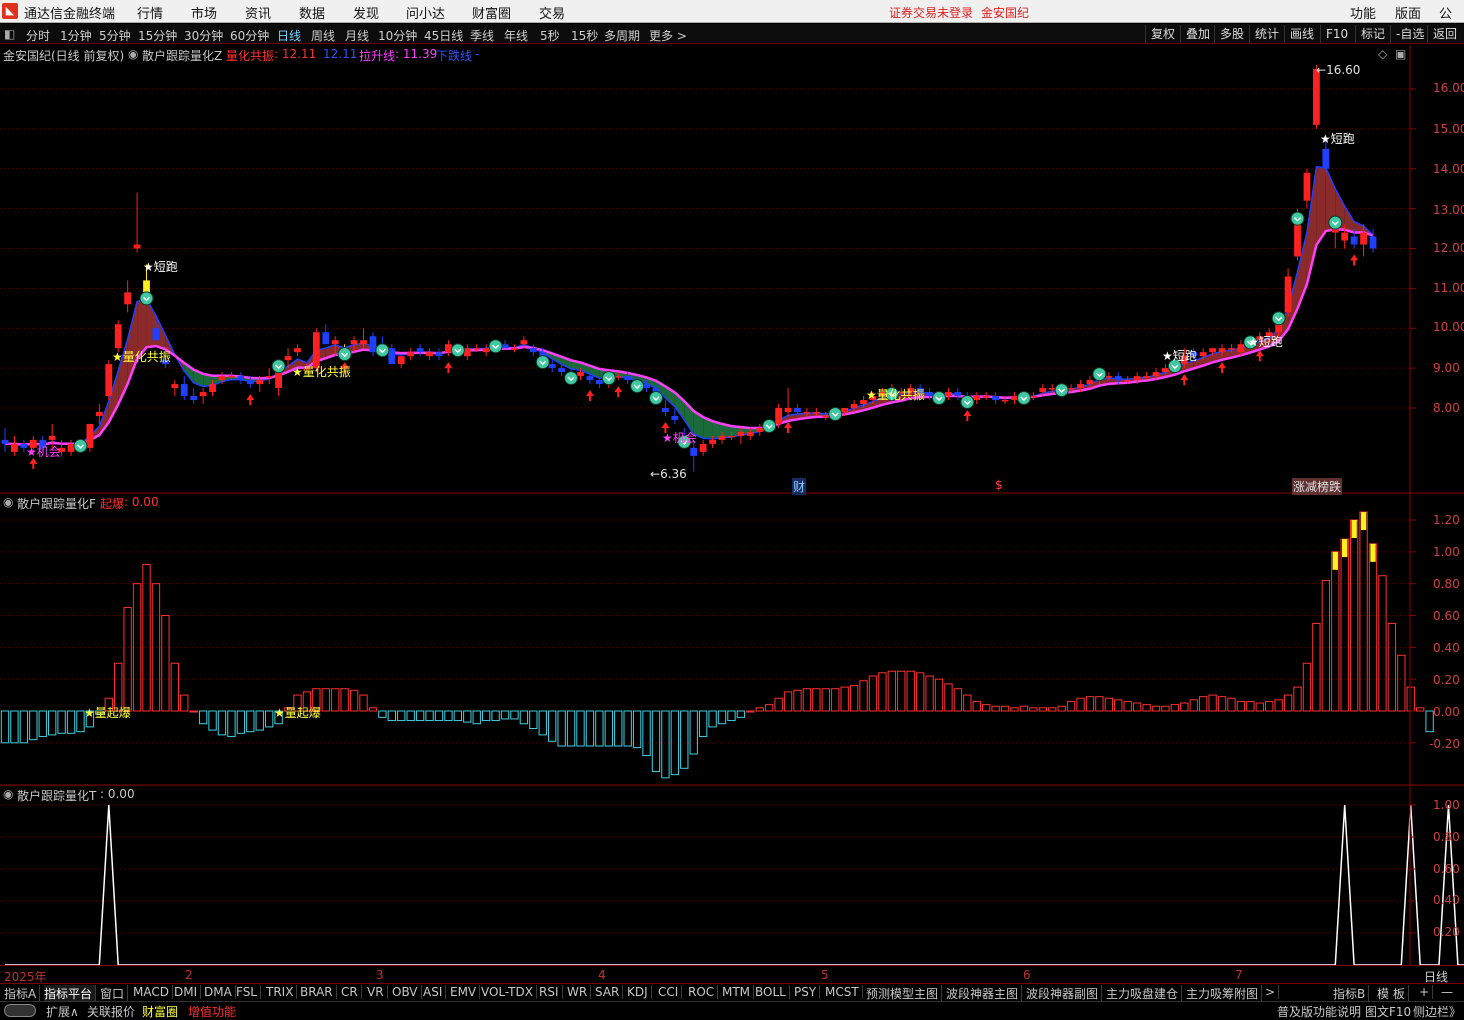 The height and width of the screenshot is (1020, 1464). I want to click on period-more-button: 更多 >, so click(668, 35).